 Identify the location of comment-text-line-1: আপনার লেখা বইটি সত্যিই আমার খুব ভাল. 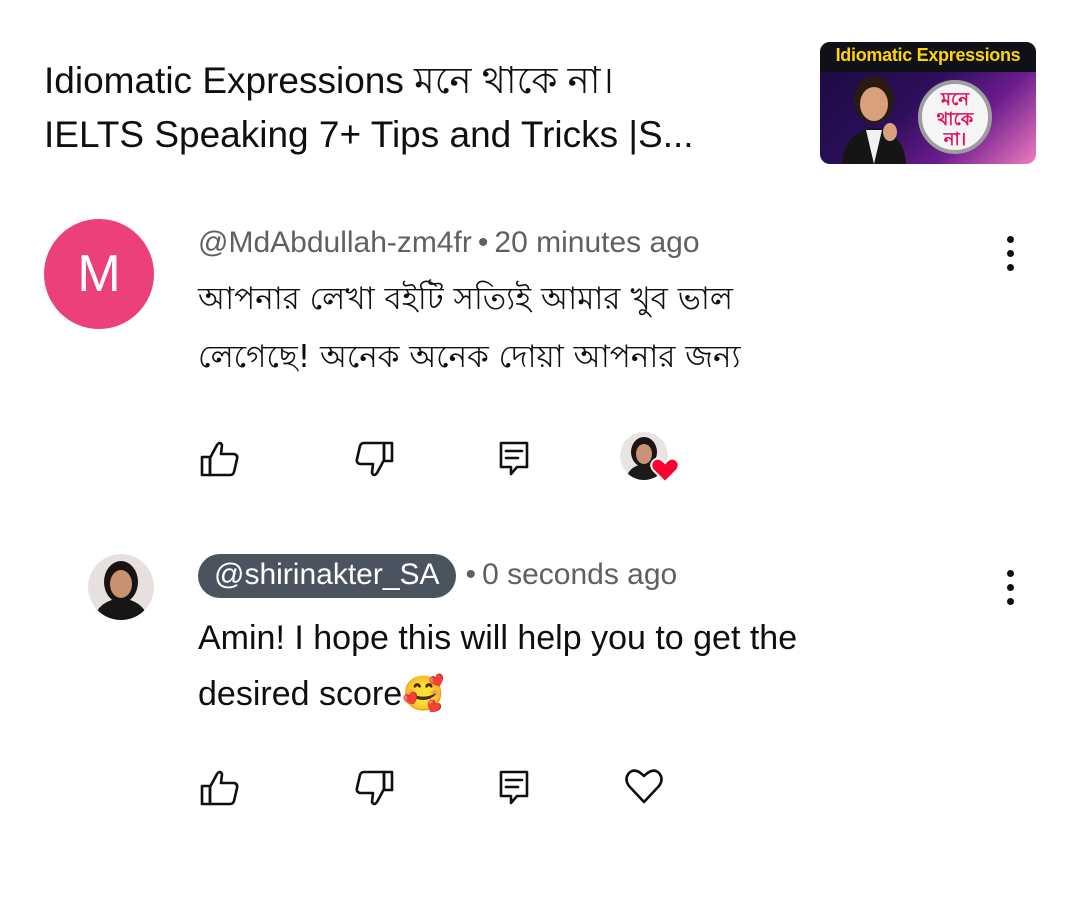
(465, 299).